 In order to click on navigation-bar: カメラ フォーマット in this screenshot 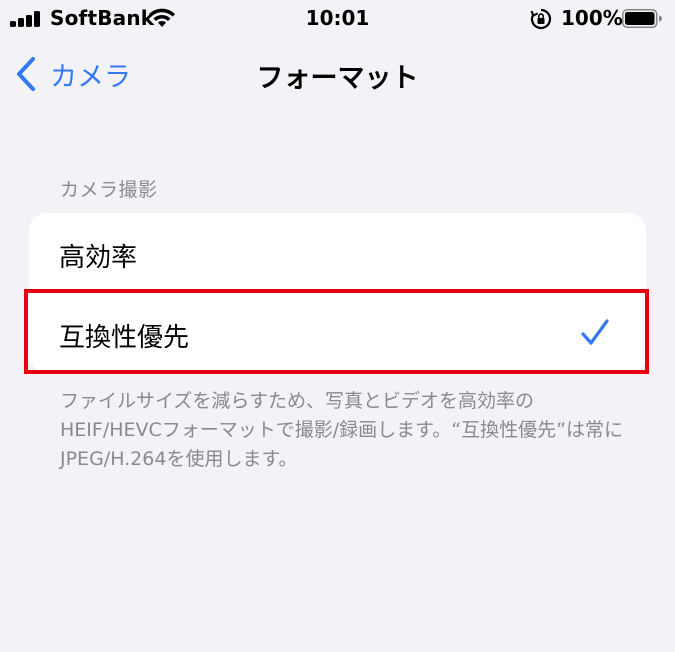, I will do `click(337, 75)`.